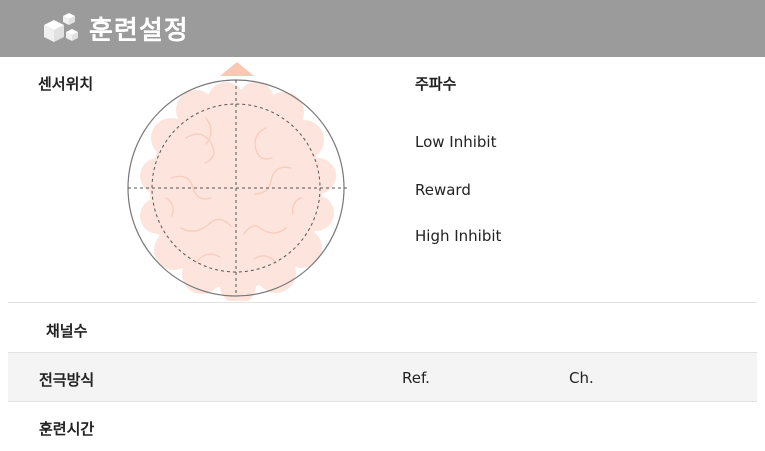  What do you see at coordinates (581, 378) in the screenshot?
I see `ch-label: Ch.` at bounding box center [581, 378].